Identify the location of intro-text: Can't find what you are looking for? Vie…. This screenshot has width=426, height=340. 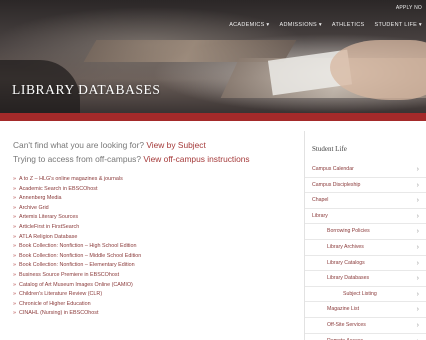
(150, 152).